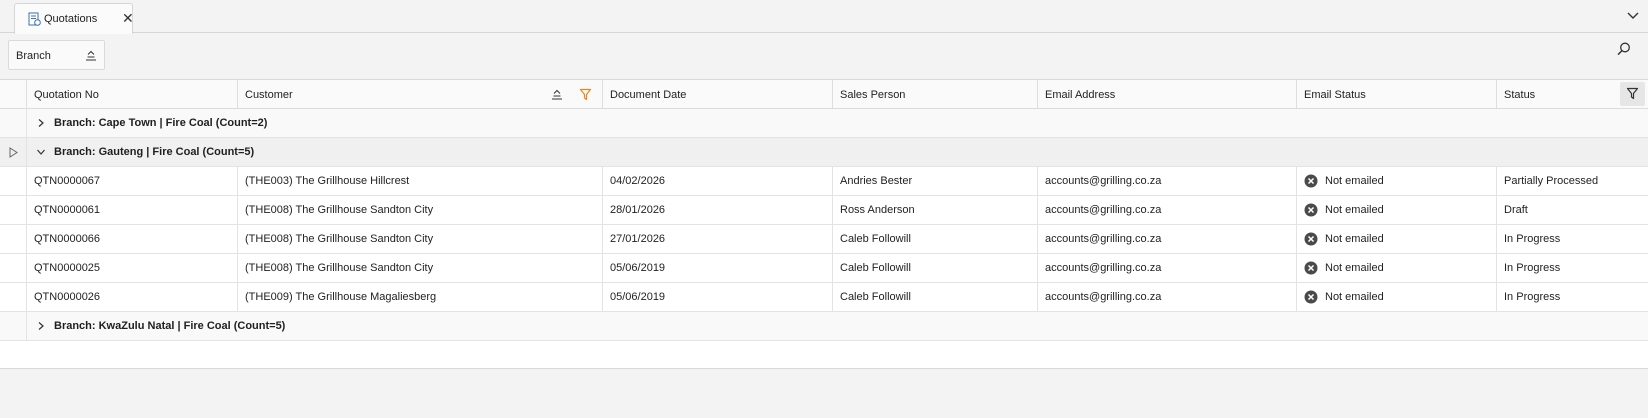  What do you see at coordinates (824, 152) in the screenshot?
I see `group-row-gauteng: Branch: Gauteng | Fire Coal (Count=5)` at bounding box center [824, 152].